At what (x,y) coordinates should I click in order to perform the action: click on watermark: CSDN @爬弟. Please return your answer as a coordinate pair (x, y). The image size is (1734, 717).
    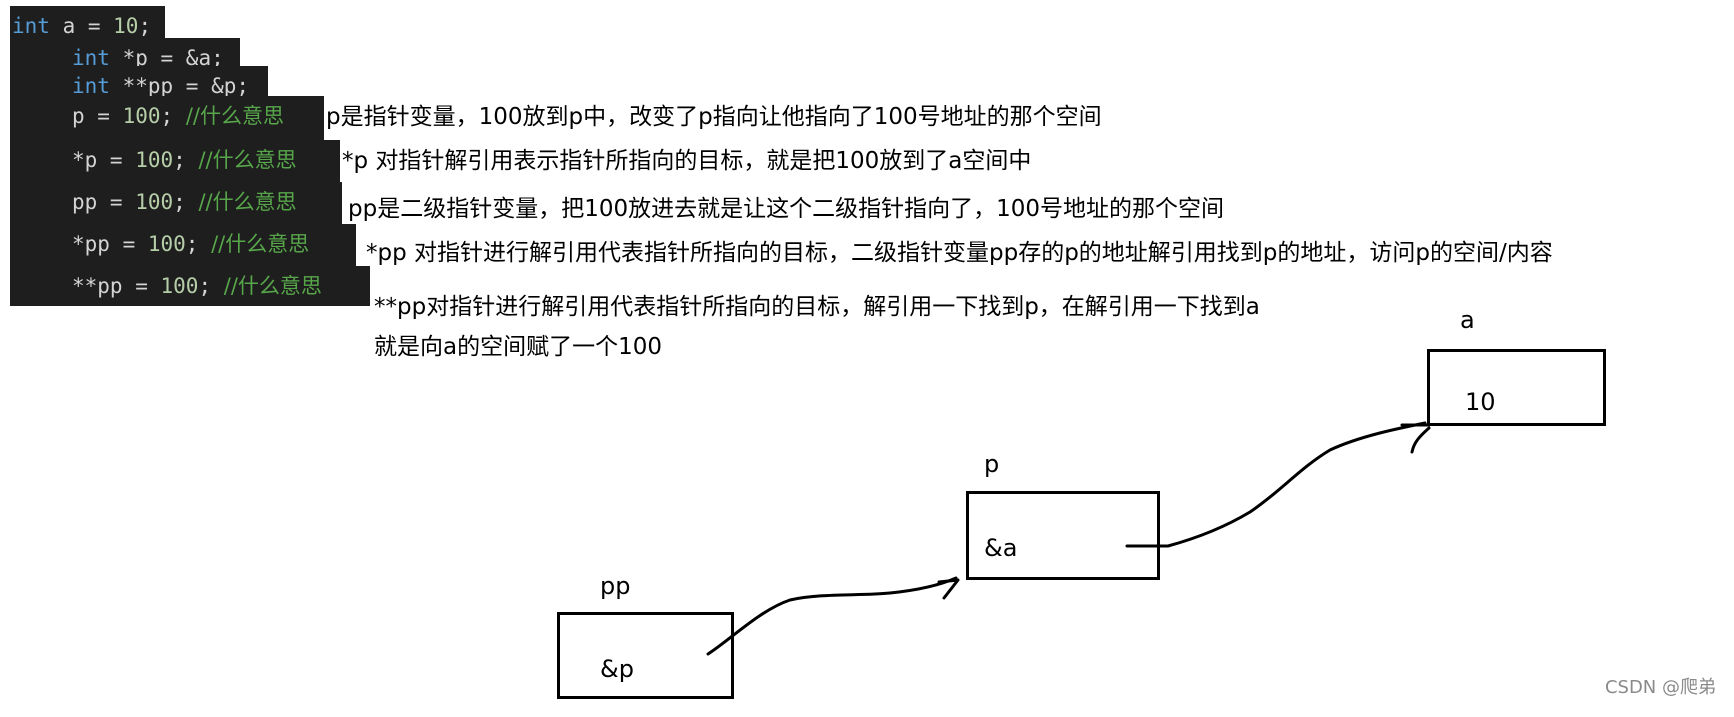
    Looking at the image, I should click on (1660, 687).